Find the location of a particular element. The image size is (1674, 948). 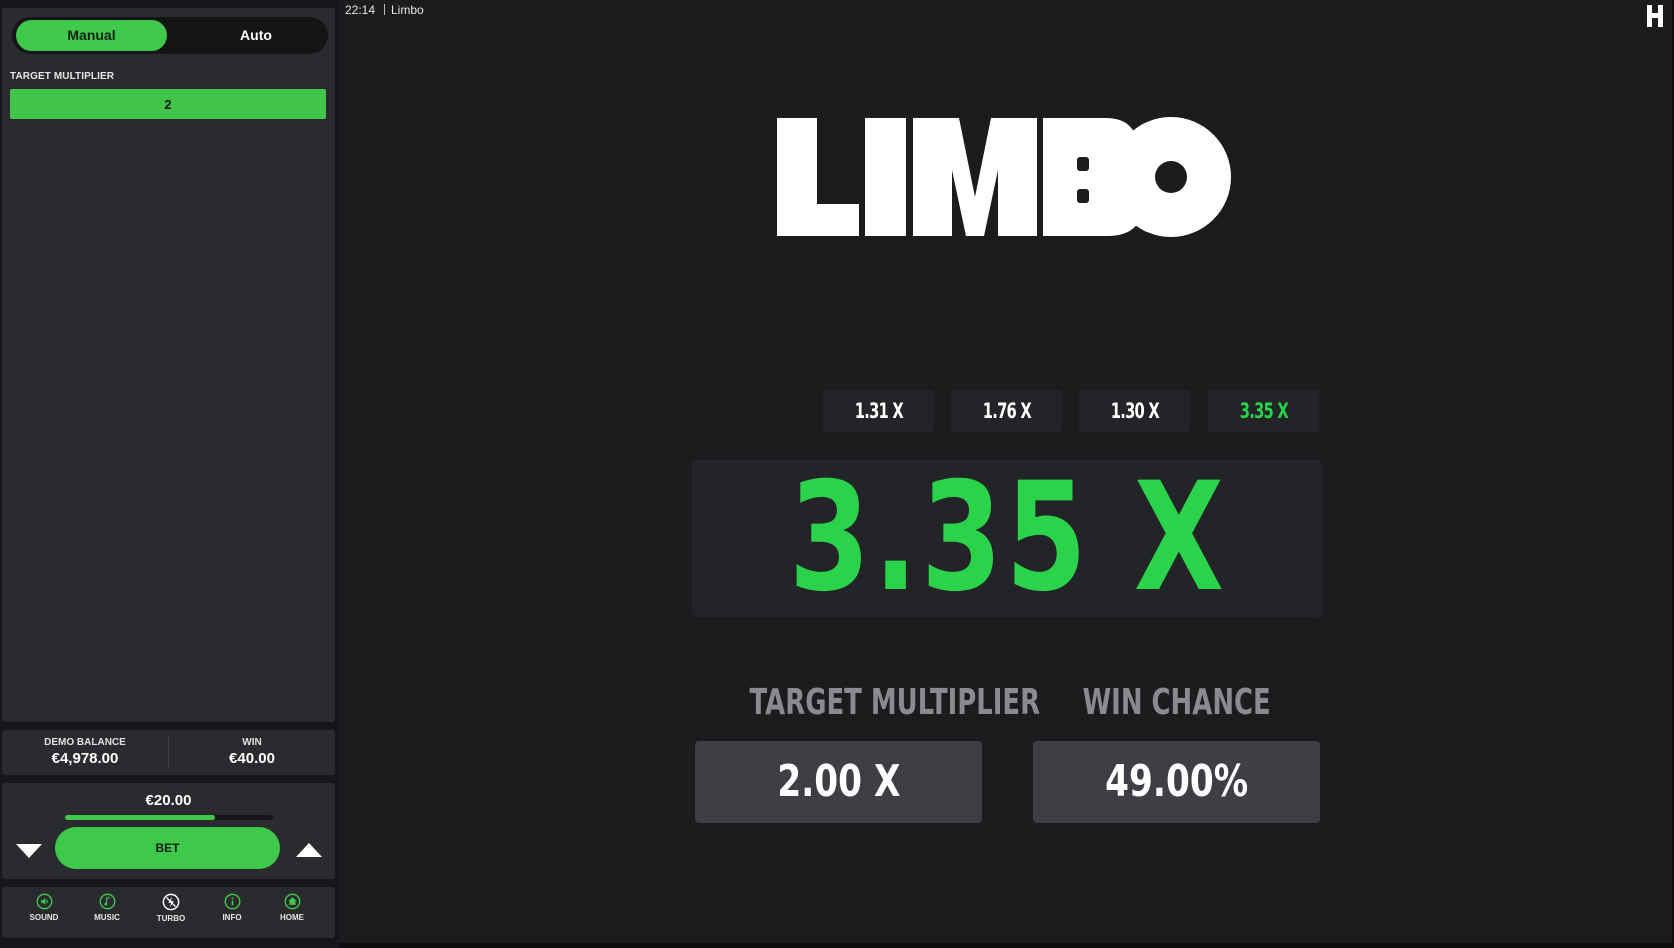

bet-panel: €20.00 BET is located at coordinates (168, 831).